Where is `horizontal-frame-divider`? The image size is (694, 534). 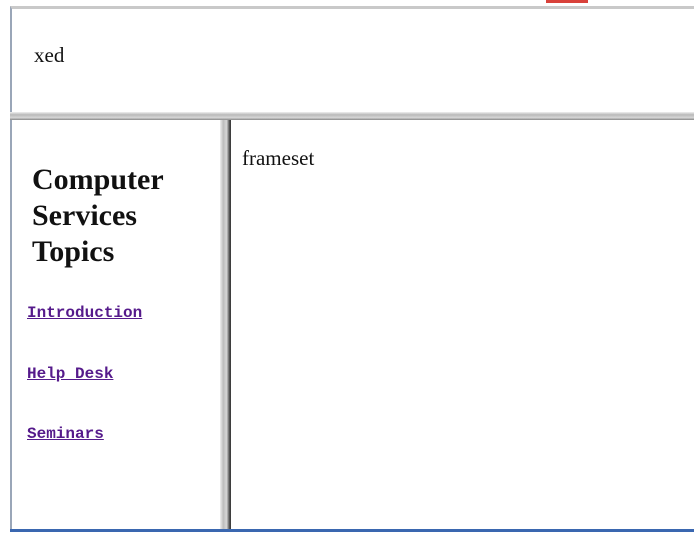
horizontal-frame-divider is located at coordinates (352, 116).